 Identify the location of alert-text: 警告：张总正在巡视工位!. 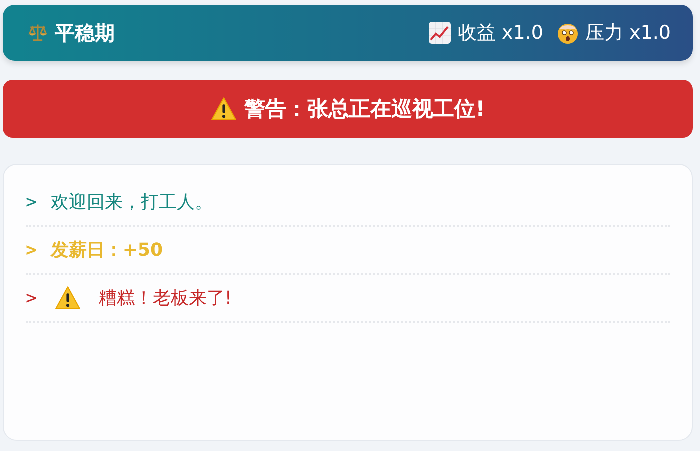
(365, 109).